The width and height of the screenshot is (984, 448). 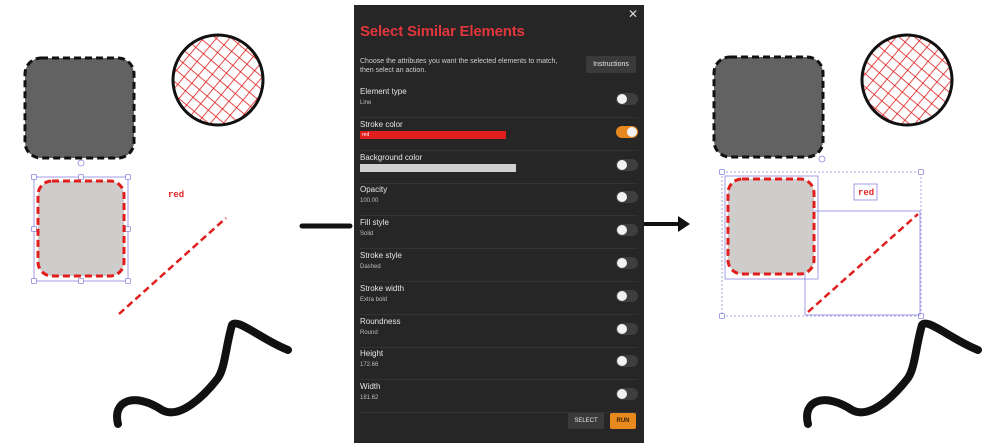 I want to click on color-swatch: red, so click(x=433, y=134).